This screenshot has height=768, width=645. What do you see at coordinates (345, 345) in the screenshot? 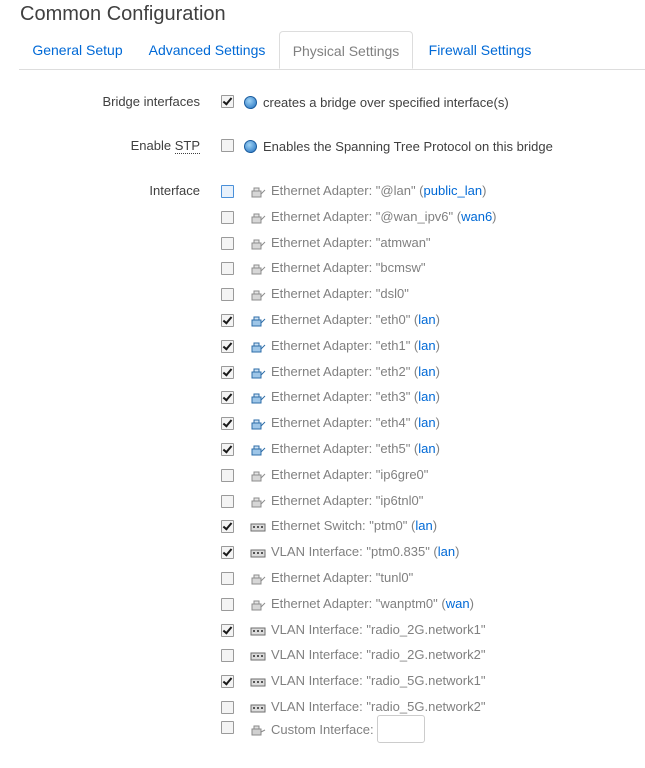
I see `interface-name: Ethernet Adapter: "eth1" (` at bounding box center [345, 345].